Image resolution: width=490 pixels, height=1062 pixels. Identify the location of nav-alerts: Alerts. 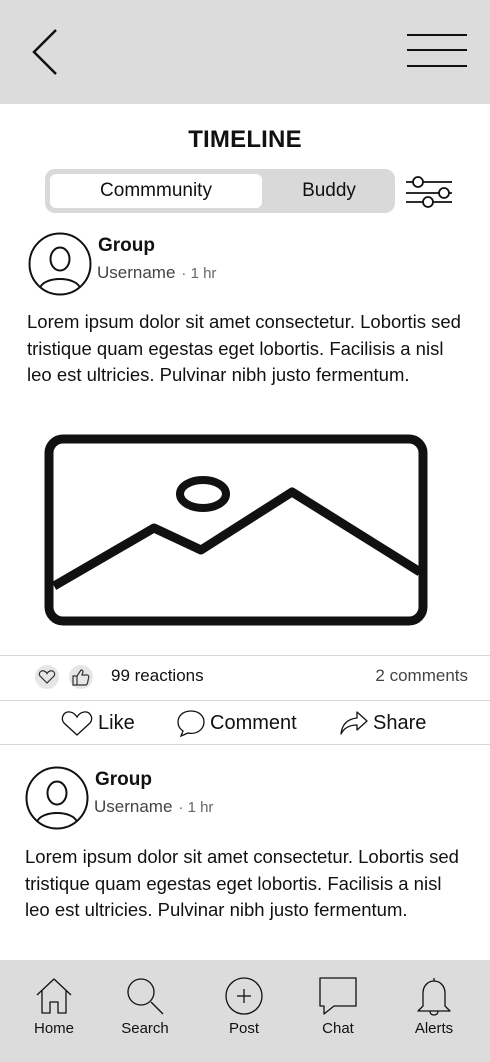
(434, 1013).